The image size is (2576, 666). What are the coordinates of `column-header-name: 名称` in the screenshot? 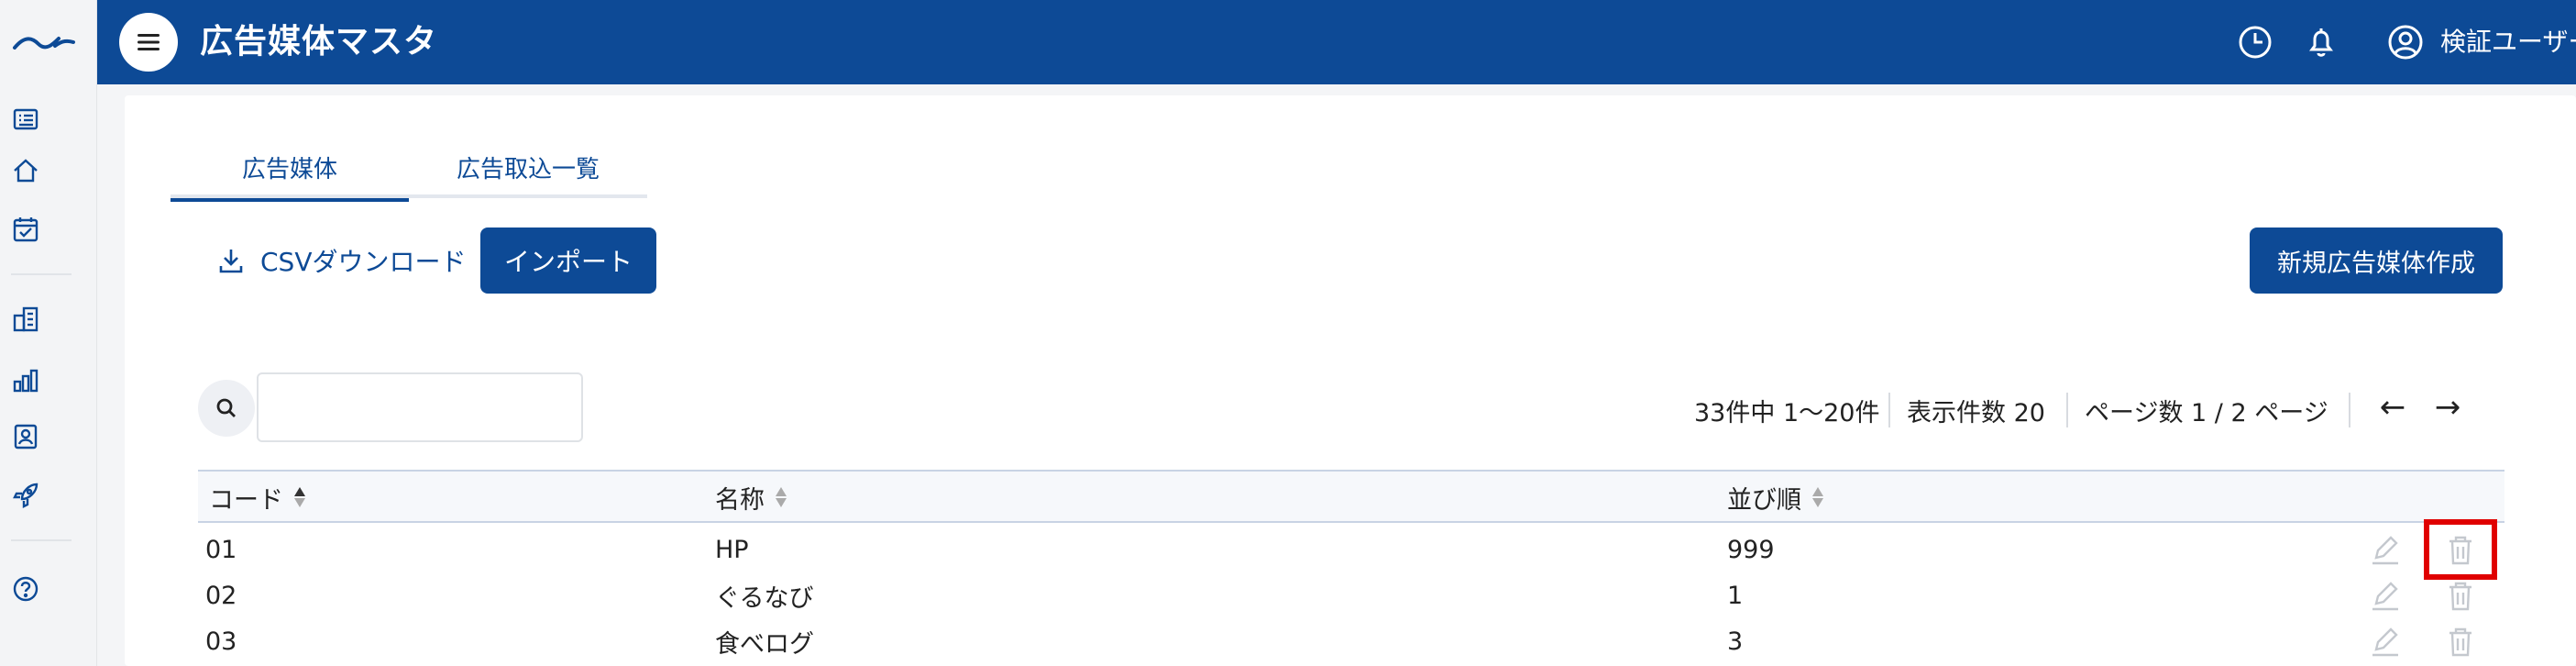 It's located at (751, 498).